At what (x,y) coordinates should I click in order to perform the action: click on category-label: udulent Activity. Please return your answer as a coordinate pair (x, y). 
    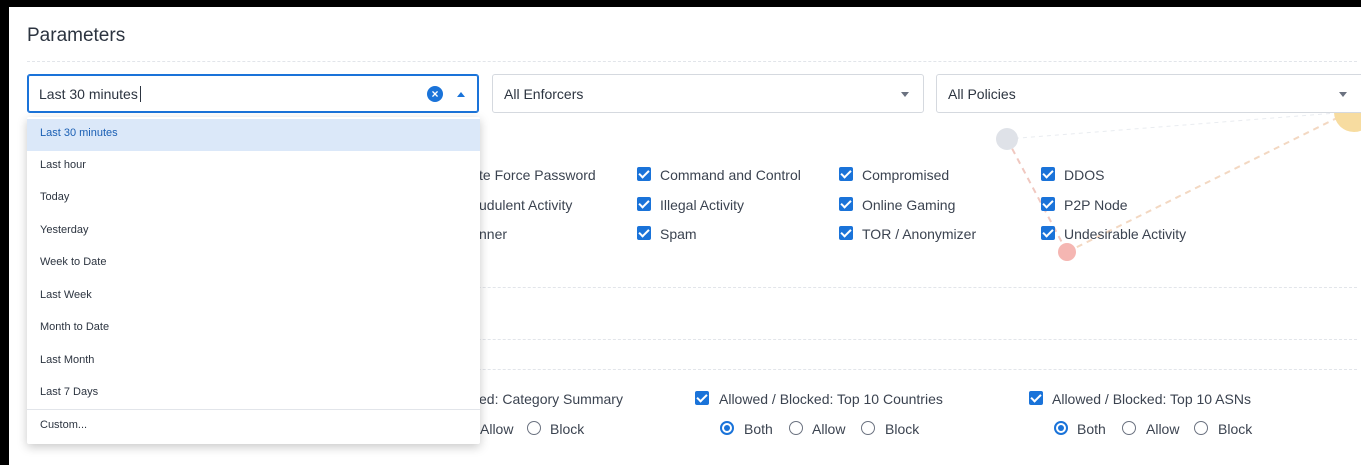
    Looking at the image, I should click on (525, 205).